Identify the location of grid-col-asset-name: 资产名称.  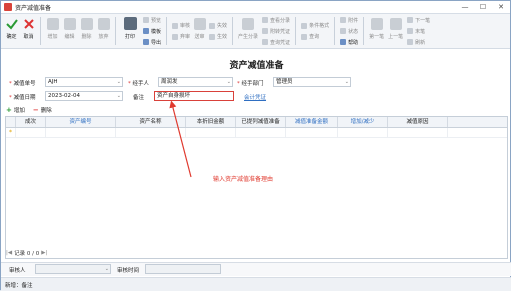
(151, 122).